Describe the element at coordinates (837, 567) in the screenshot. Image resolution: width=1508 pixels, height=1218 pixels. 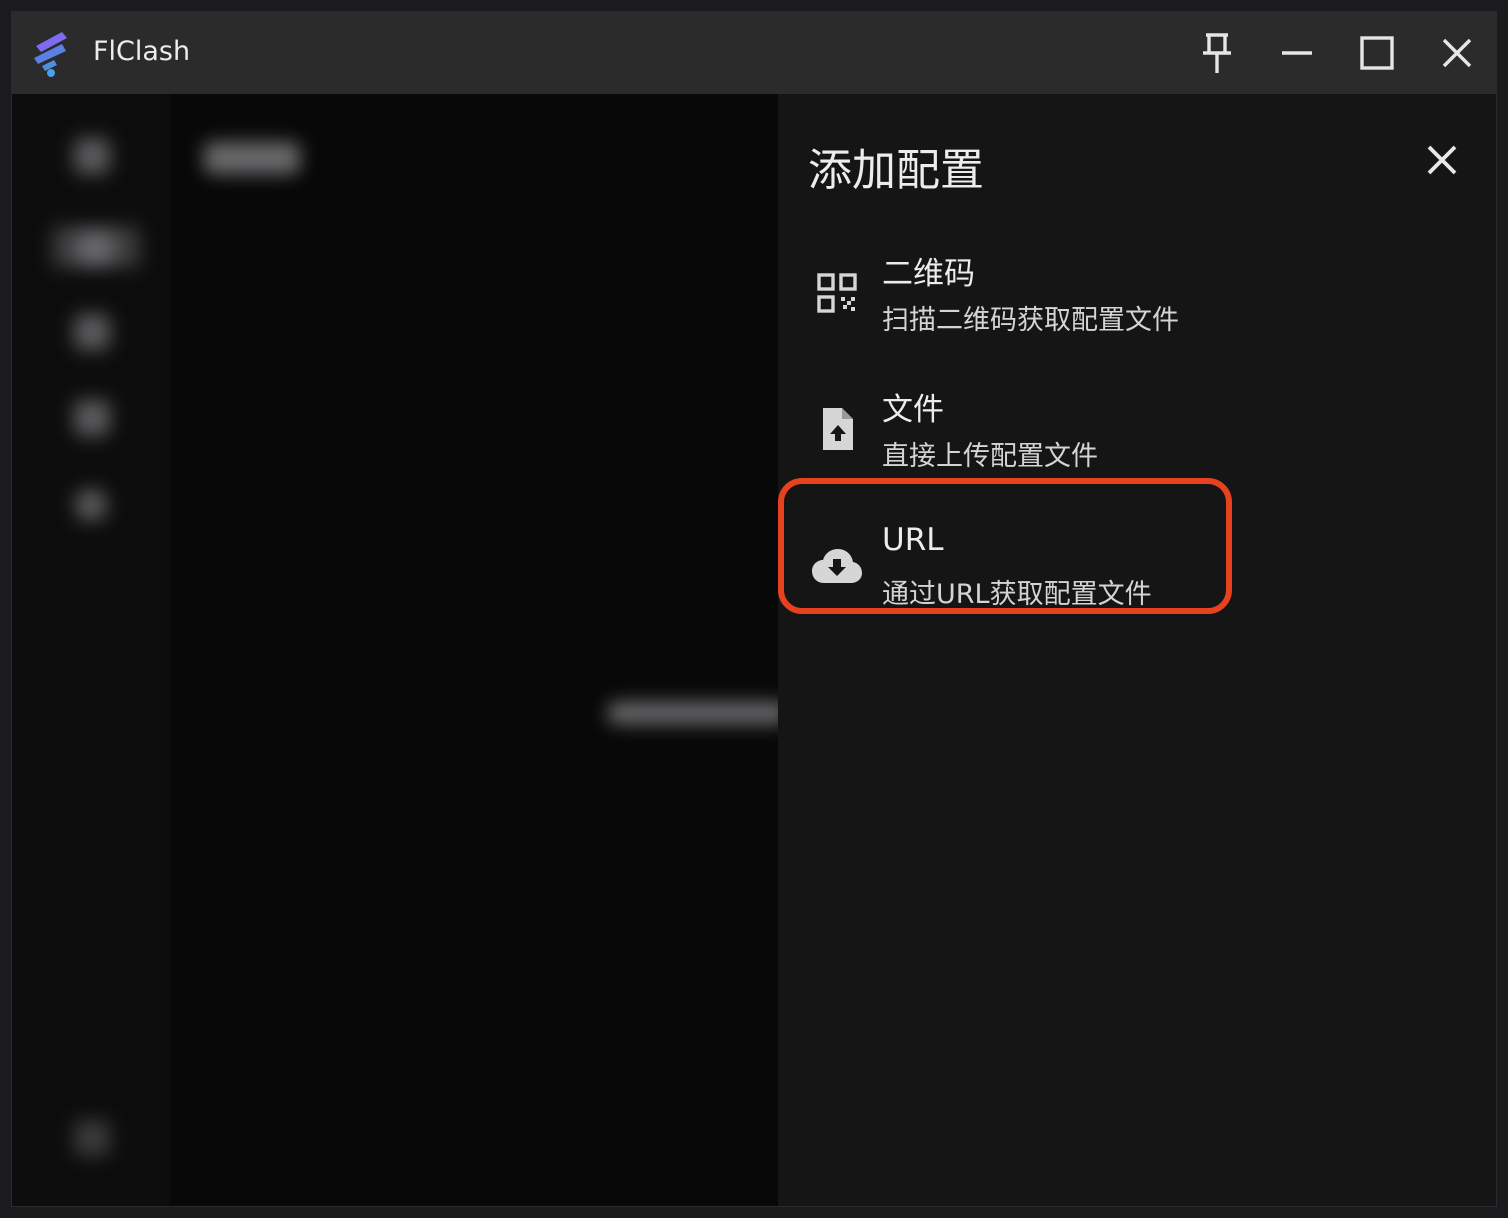
I see `cloud-download-icon` at that location.